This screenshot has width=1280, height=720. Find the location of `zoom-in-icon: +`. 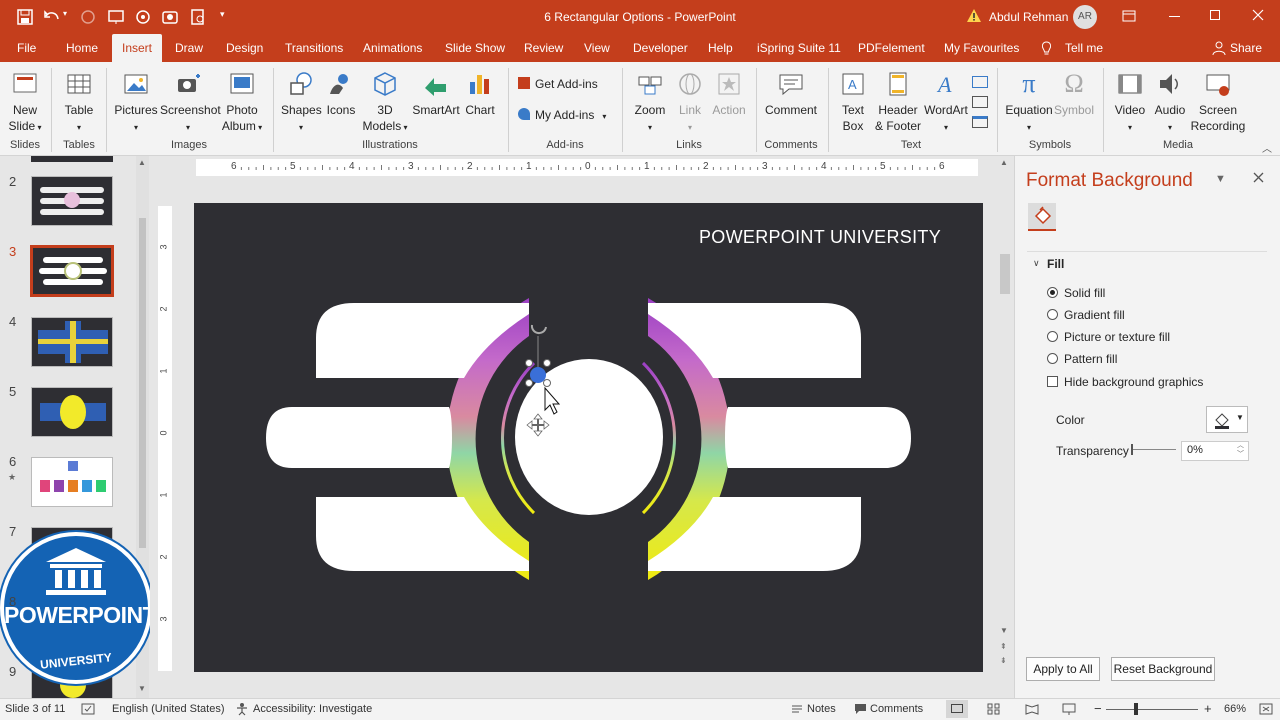

zoom-in-icon: + is located at coordinates (1208, 708).